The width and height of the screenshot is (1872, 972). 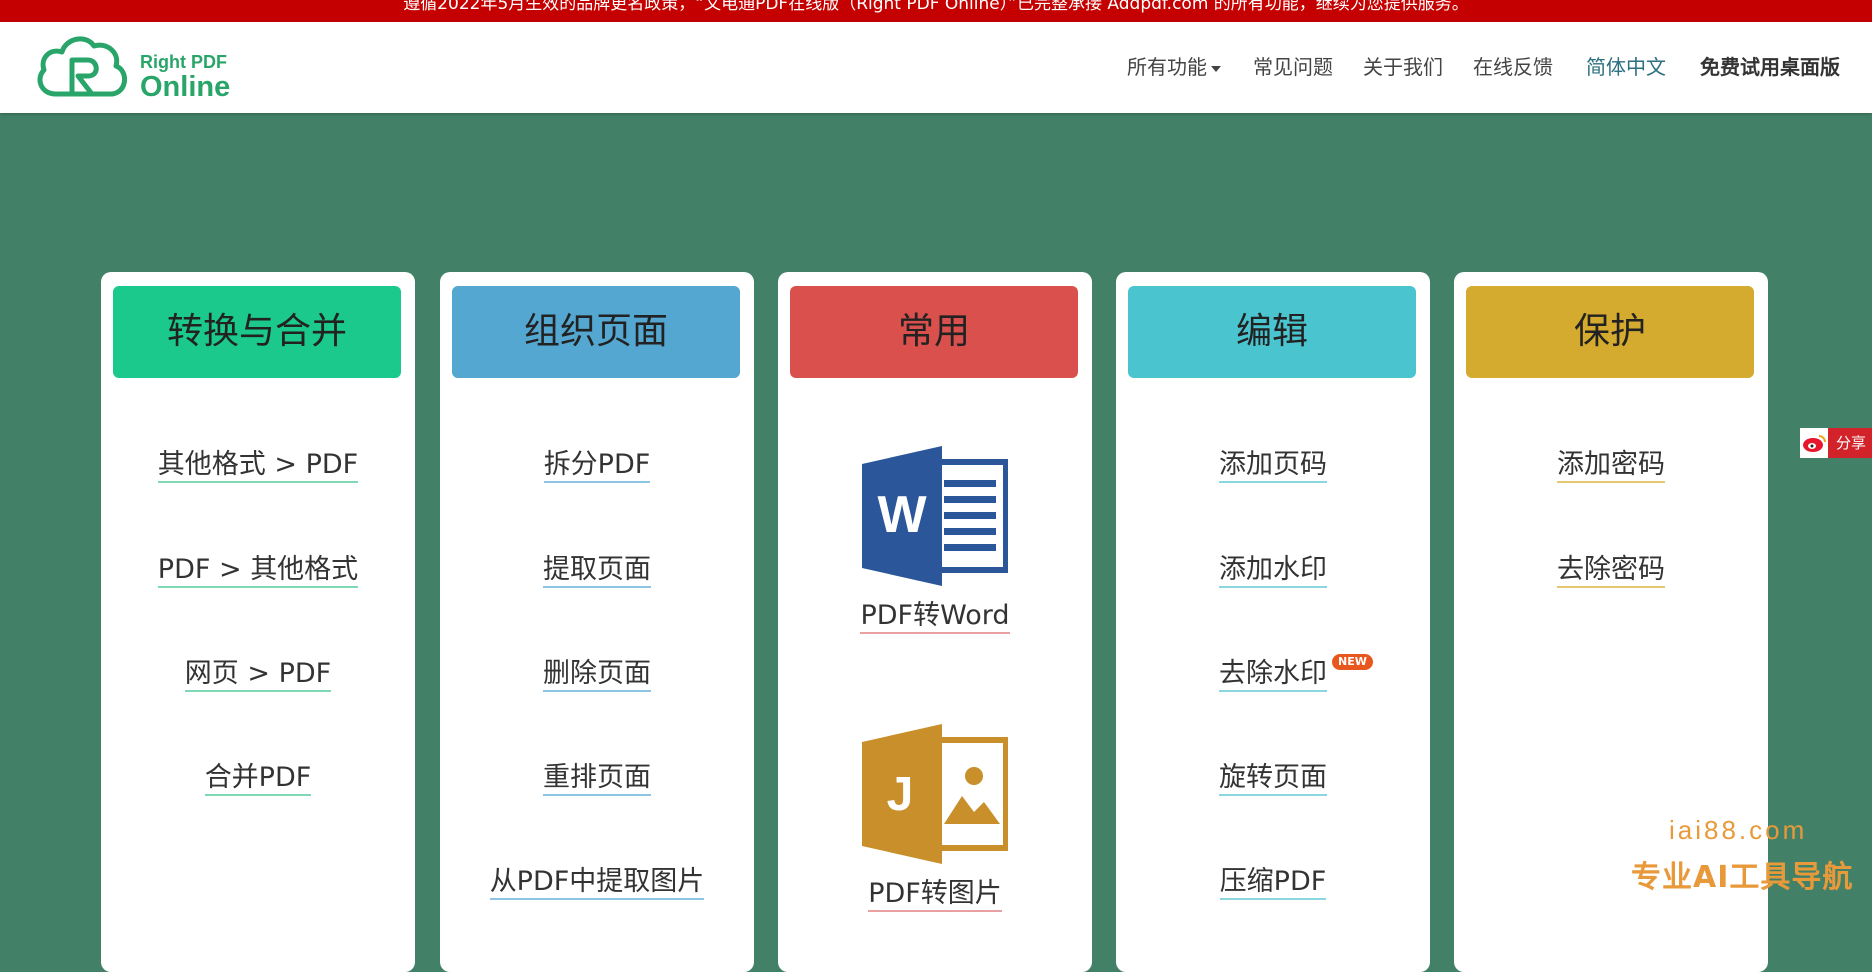 I want to click on card-common: 常用 W PDF转Word J PDF转图片, so click(x=935, y=622).